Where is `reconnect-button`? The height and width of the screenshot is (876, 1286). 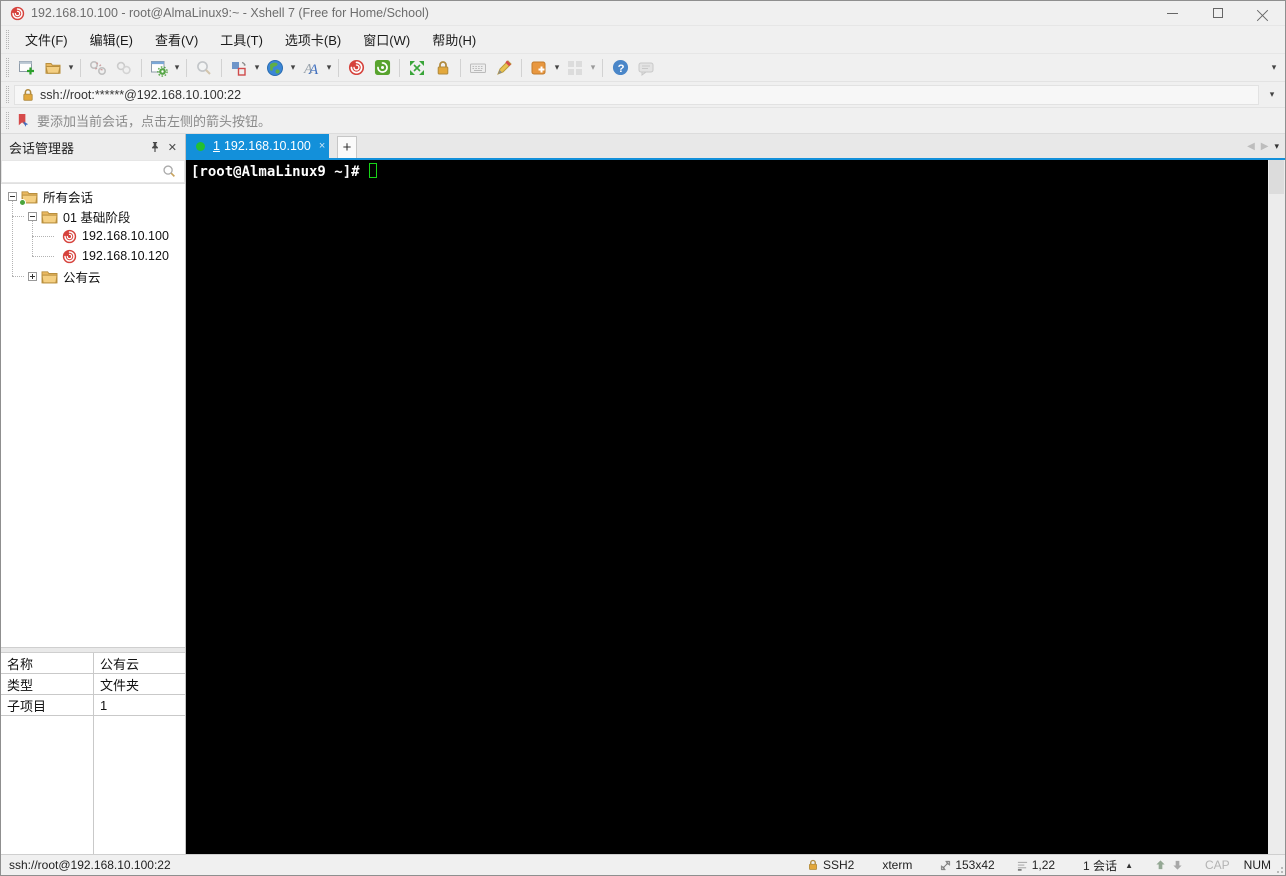
reconnect-button is located at coordinates (124, 68).